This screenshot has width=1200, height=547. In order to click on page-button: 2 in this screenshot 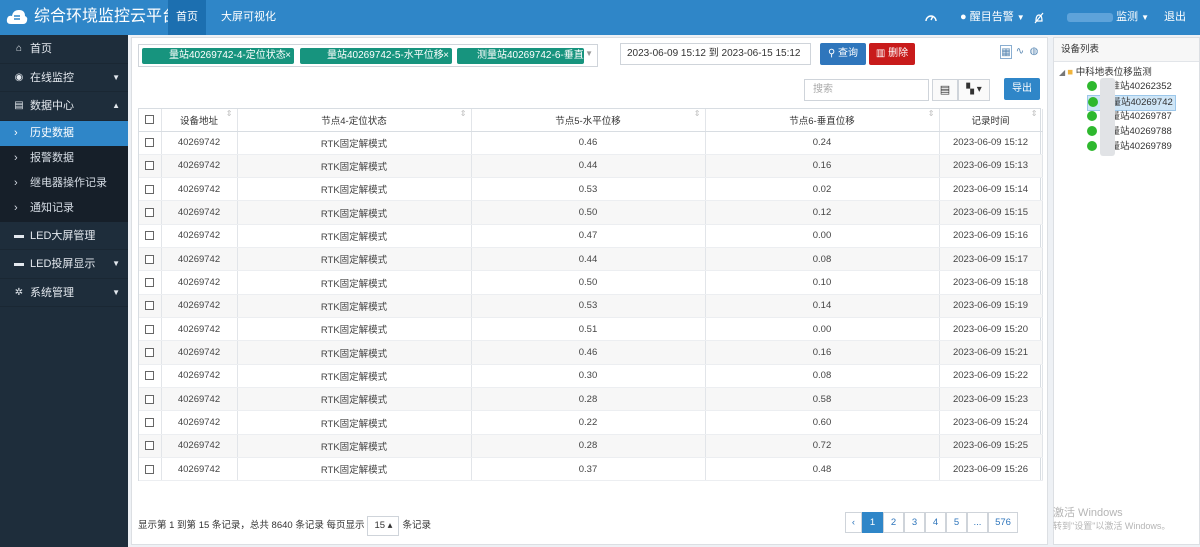, I will do `click(893, 522)`.